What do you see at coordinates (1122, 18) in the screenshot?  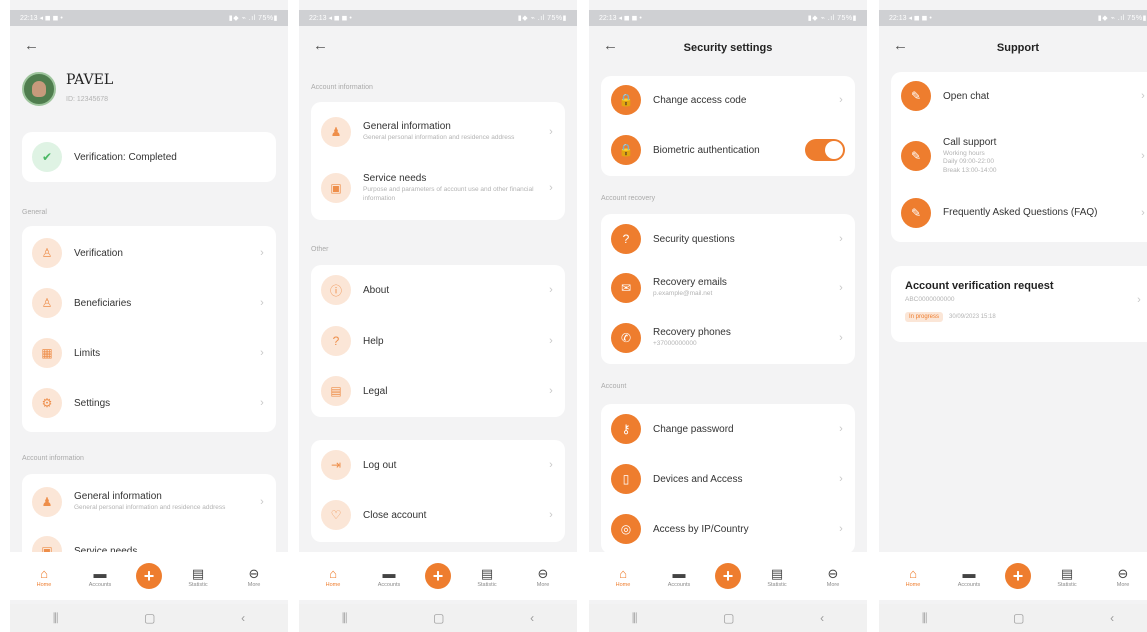 I see `status-icons: ▮◆ ⌁ .ıl 75%▮` at bounding box center [1122, 18].